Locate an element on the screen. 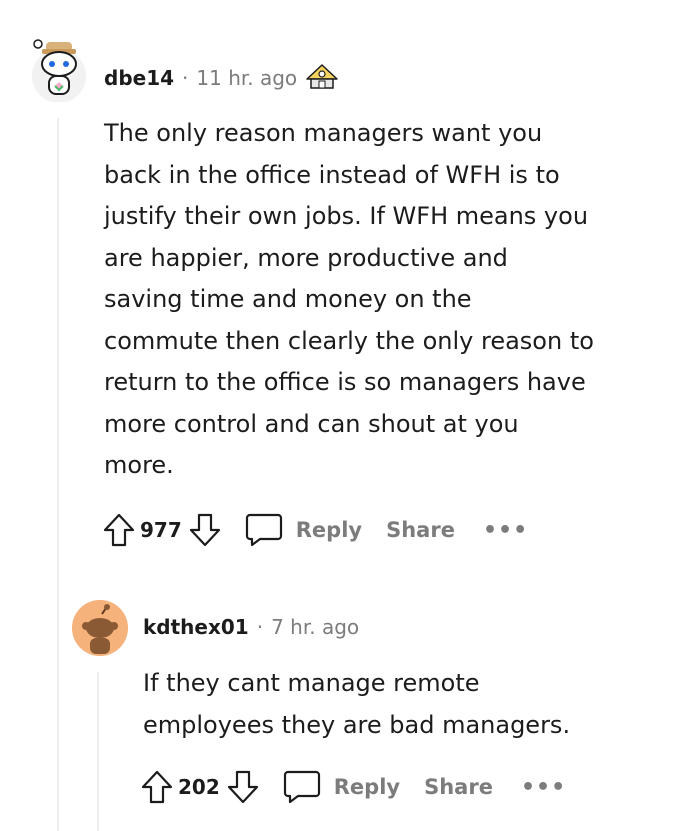 The image size is (700, 831). comment-line: more control and can shout at you is located at coordinates (311, 423).